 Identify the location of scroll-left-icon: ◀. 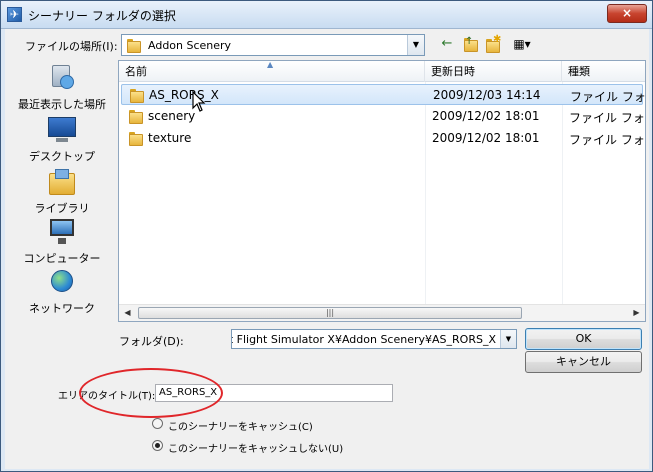
(127, 313).